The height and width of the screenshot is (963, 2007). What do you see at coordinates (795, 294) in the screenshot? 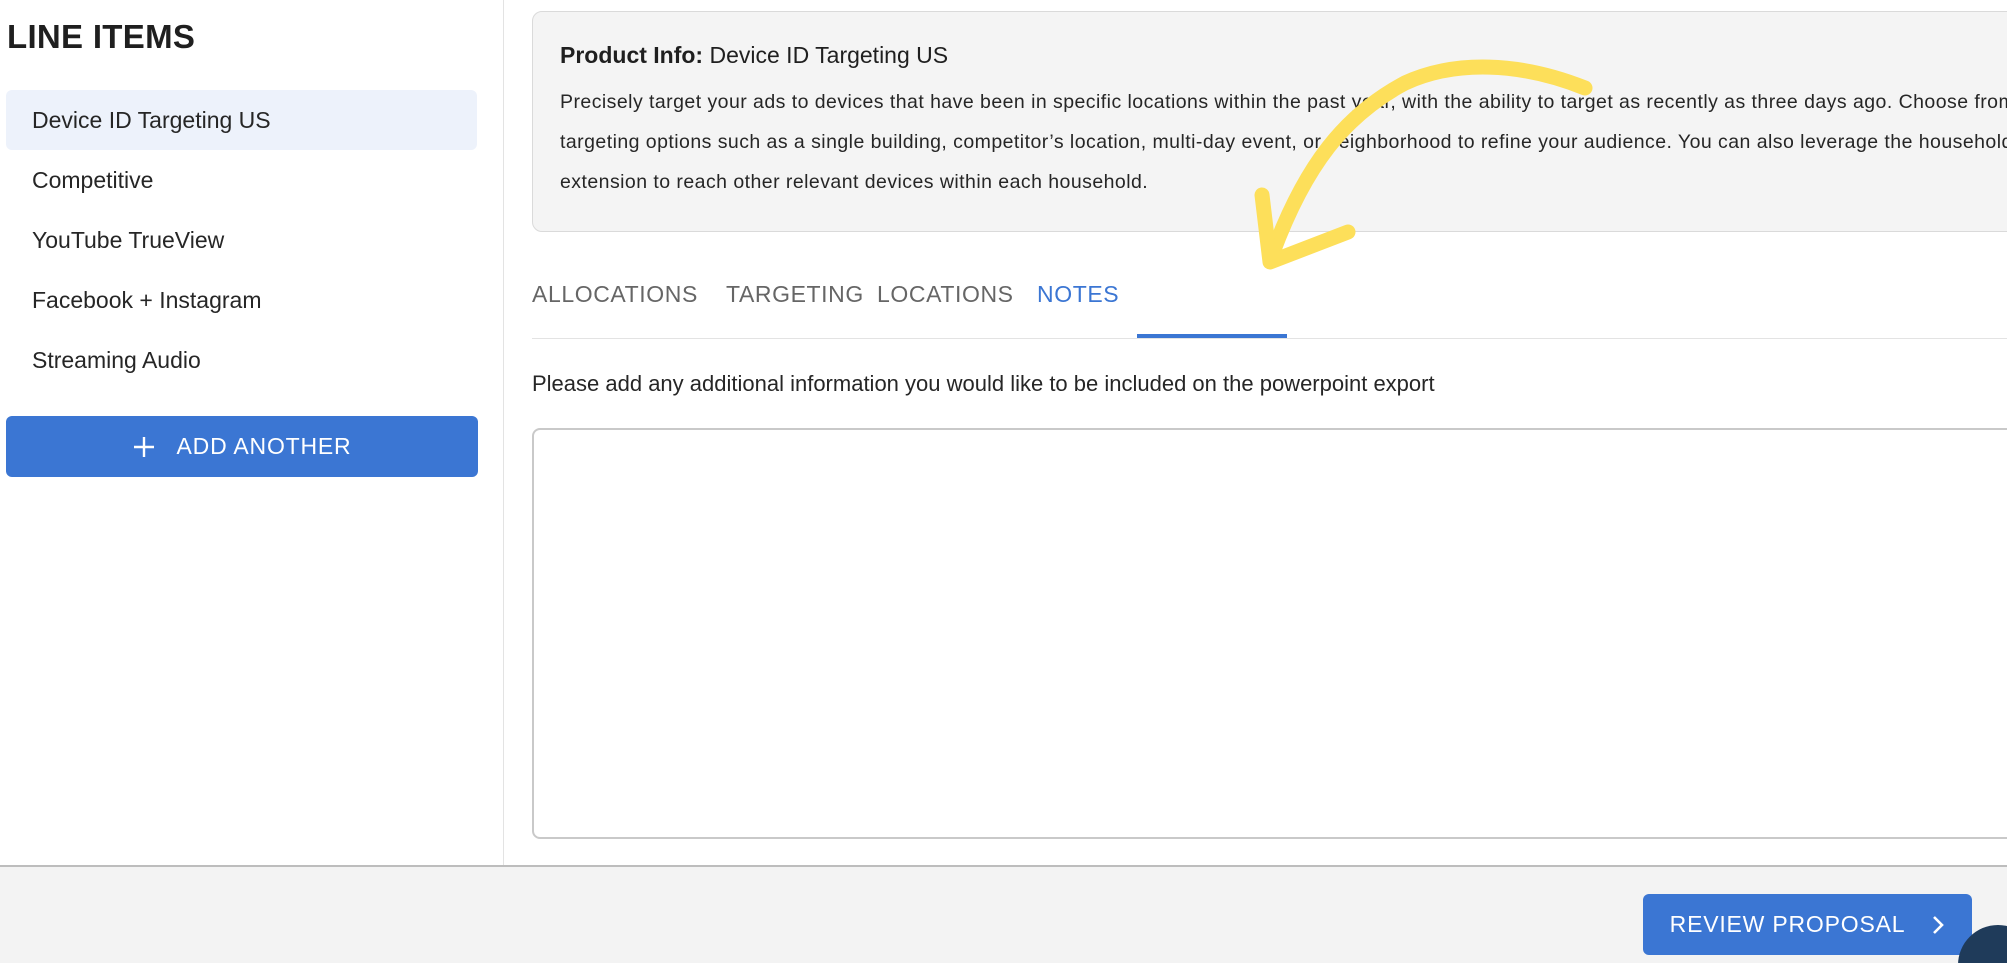
I see `tab-targeting: TARGETING` at bounding box center [795, 294].